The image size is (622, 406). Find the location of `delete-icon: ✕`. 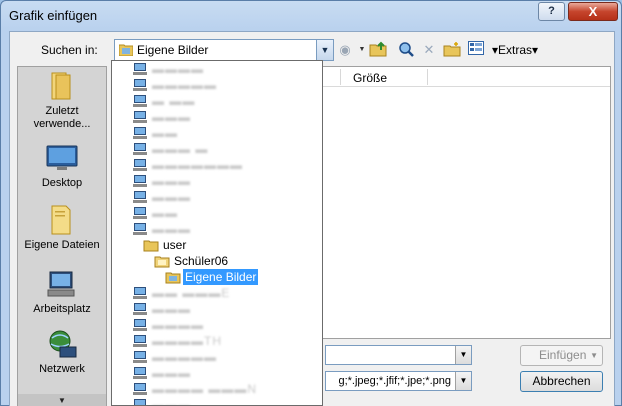

delete-icon: ✕ is located at coordinates (429, 50).